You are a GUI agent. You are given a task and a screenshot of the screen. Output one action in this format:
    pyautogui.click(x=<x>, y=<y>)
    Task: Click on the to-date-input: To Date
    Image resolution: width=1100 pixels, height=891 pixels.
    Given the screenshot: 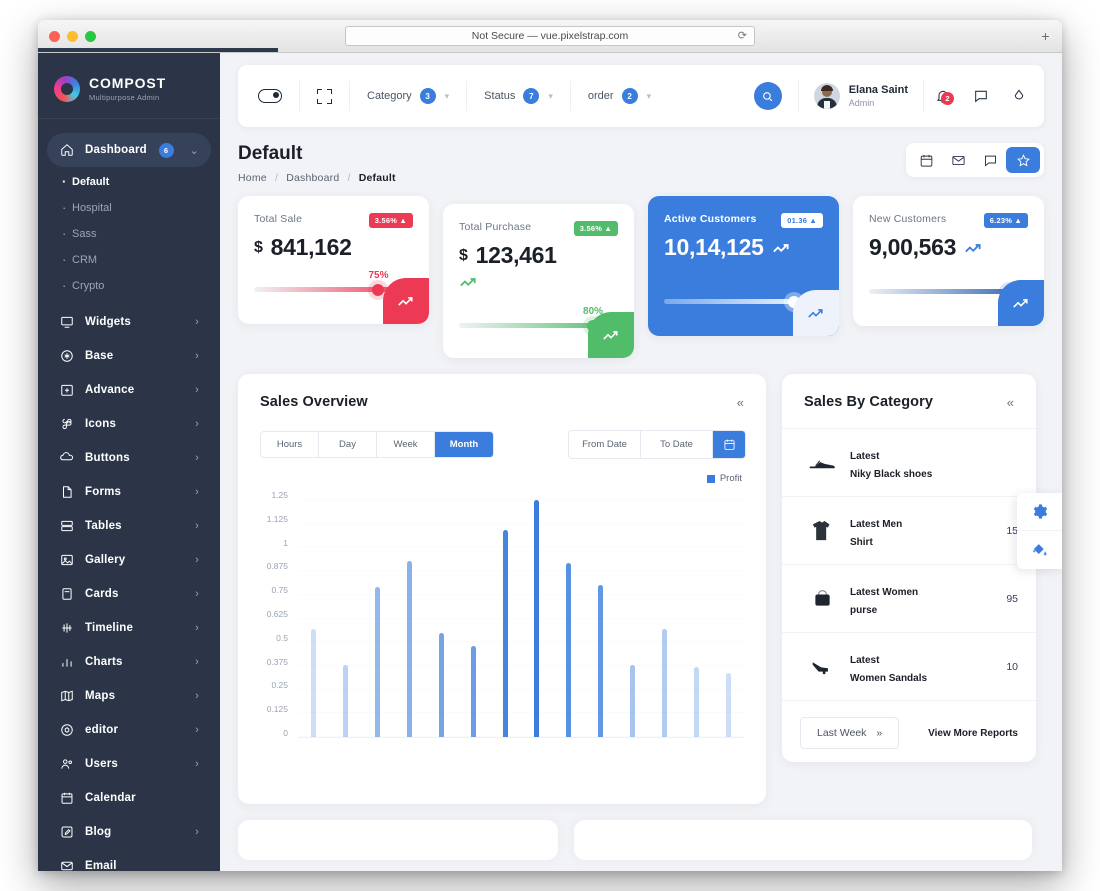 What is the action you would take?
    pyautogui.click(x=677, y=444)
    